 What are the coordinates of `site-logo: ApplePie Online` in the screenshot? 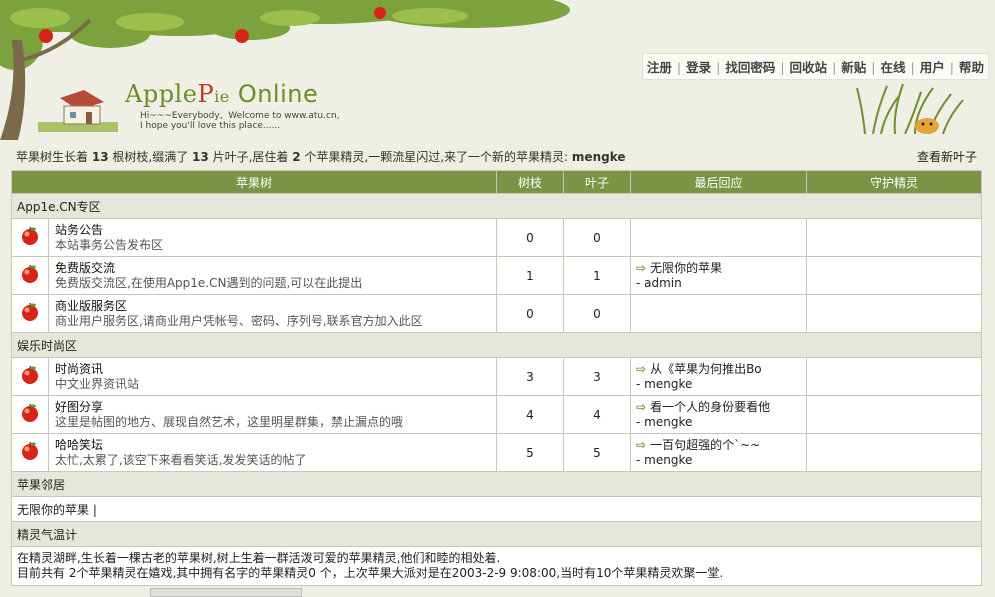 It's located at (221, 94).